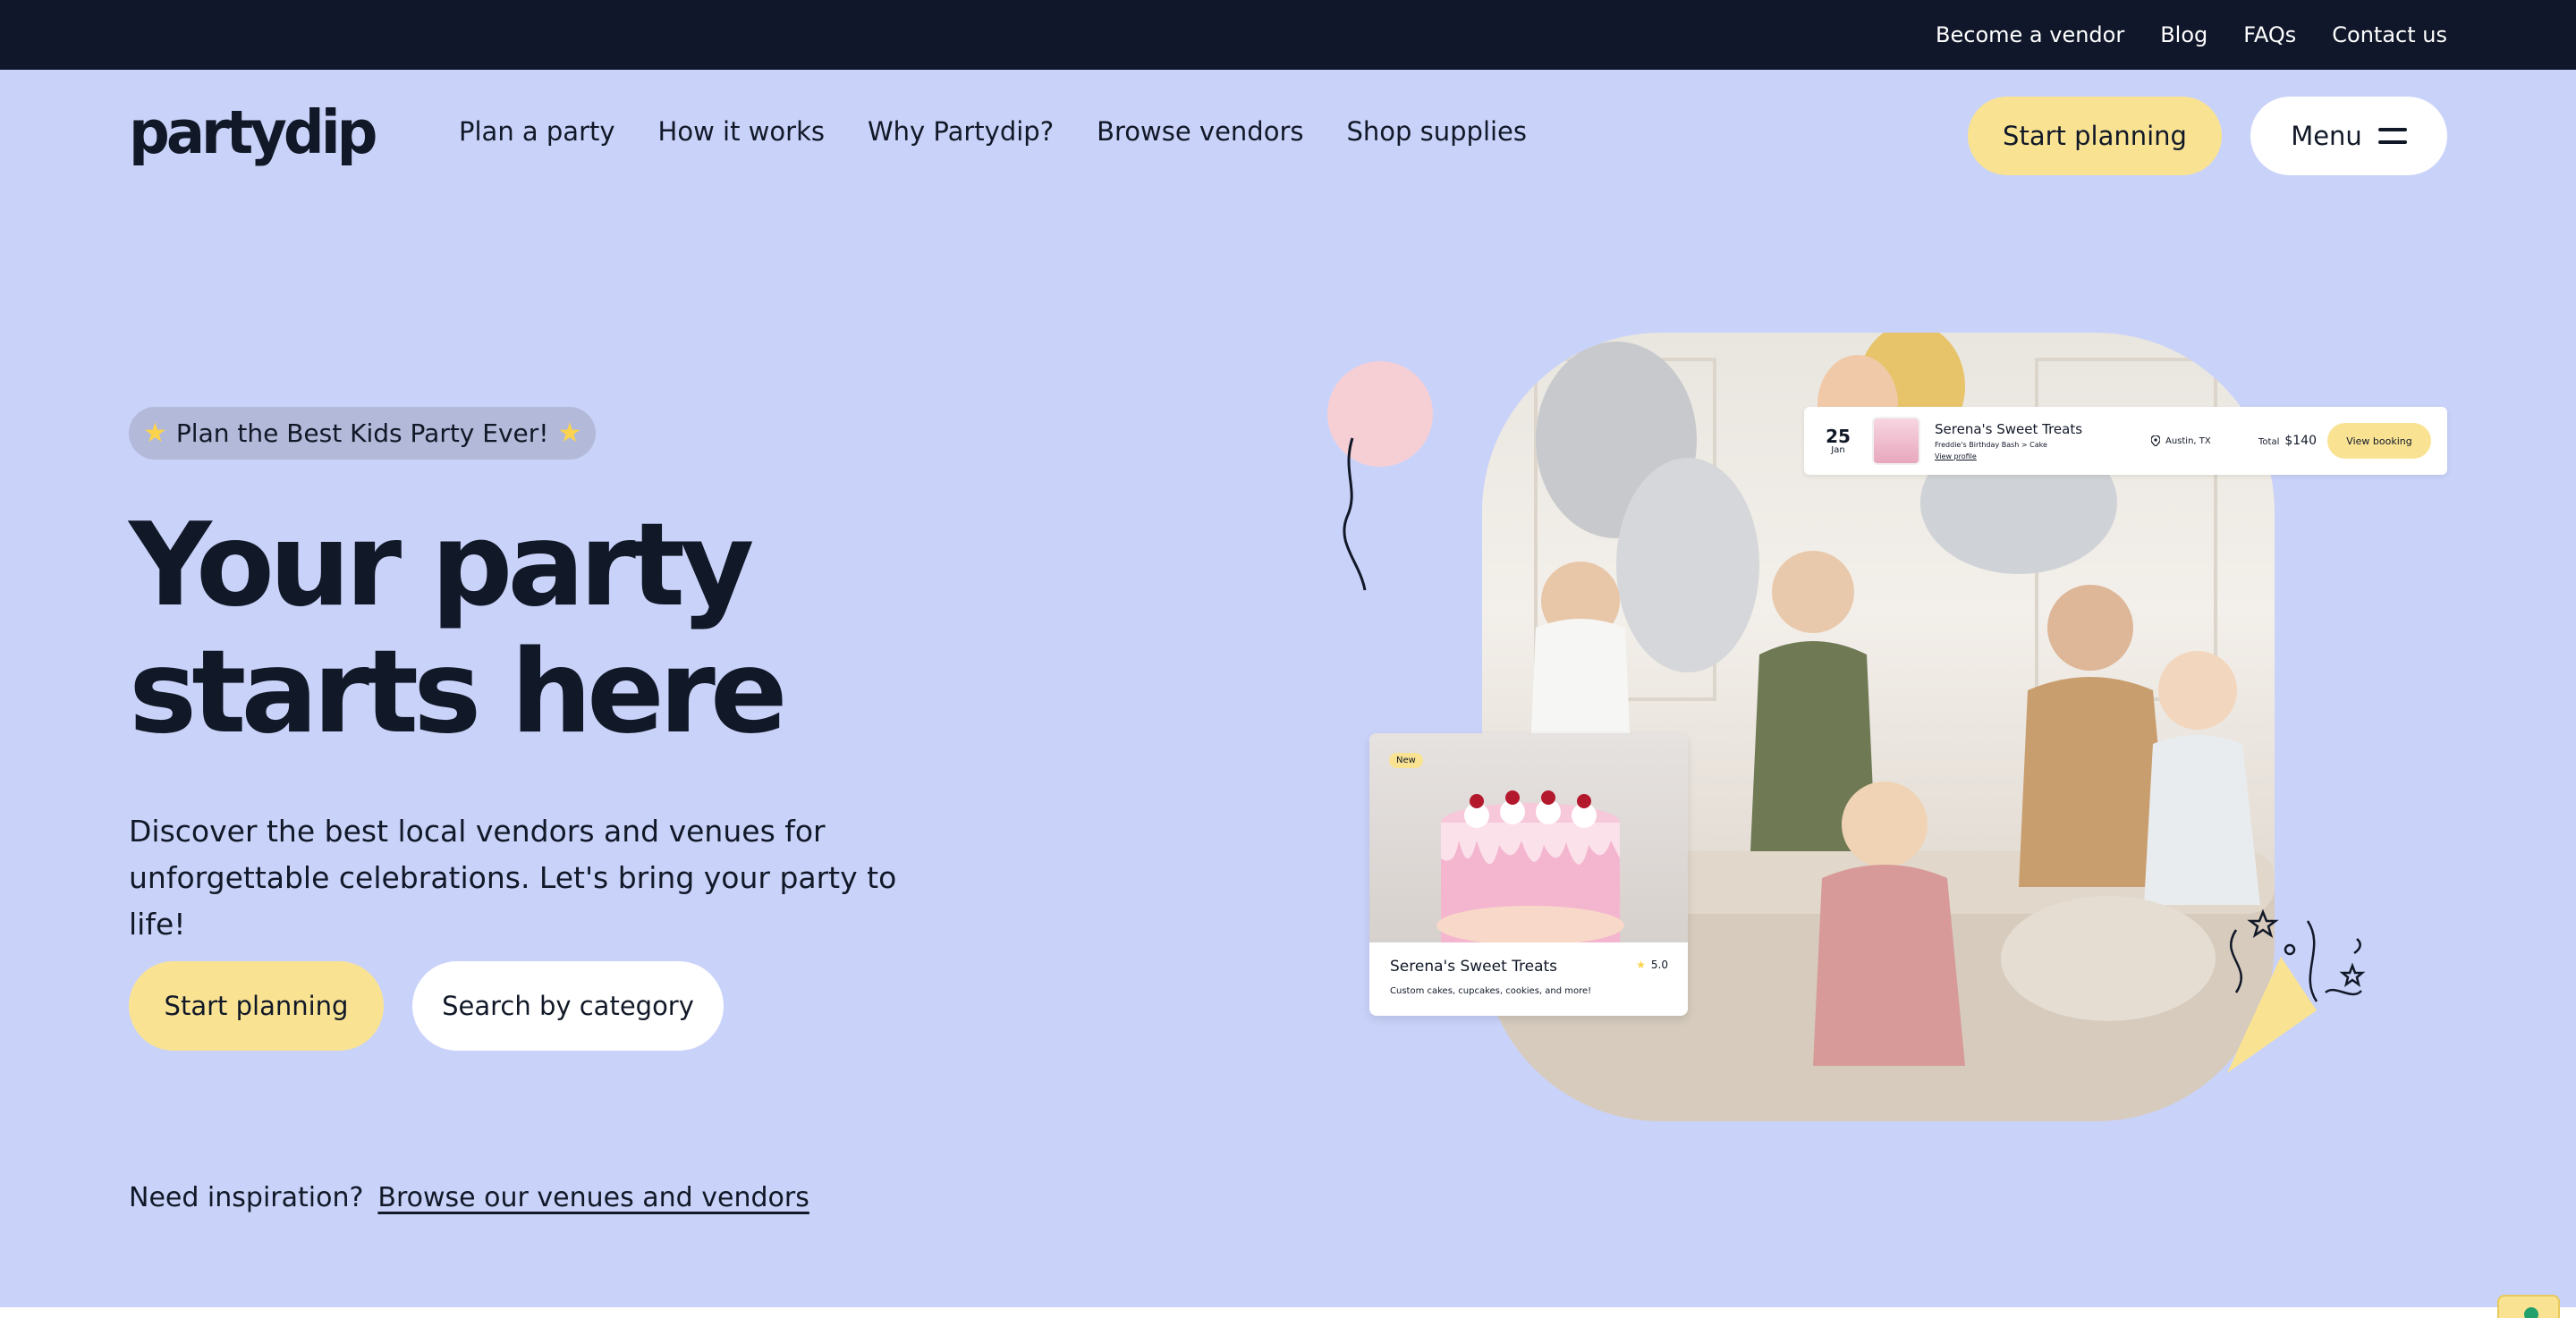  I want to click on faqs-link: FAQs, so click(2269, 34).